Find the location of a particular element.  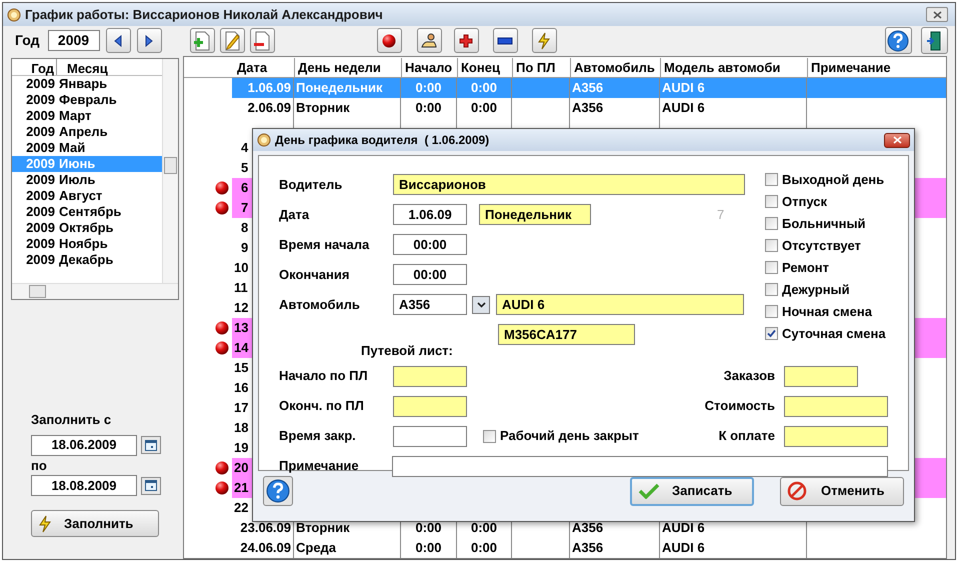

table-cell: 0:00 is located at coordinates (483, 108).